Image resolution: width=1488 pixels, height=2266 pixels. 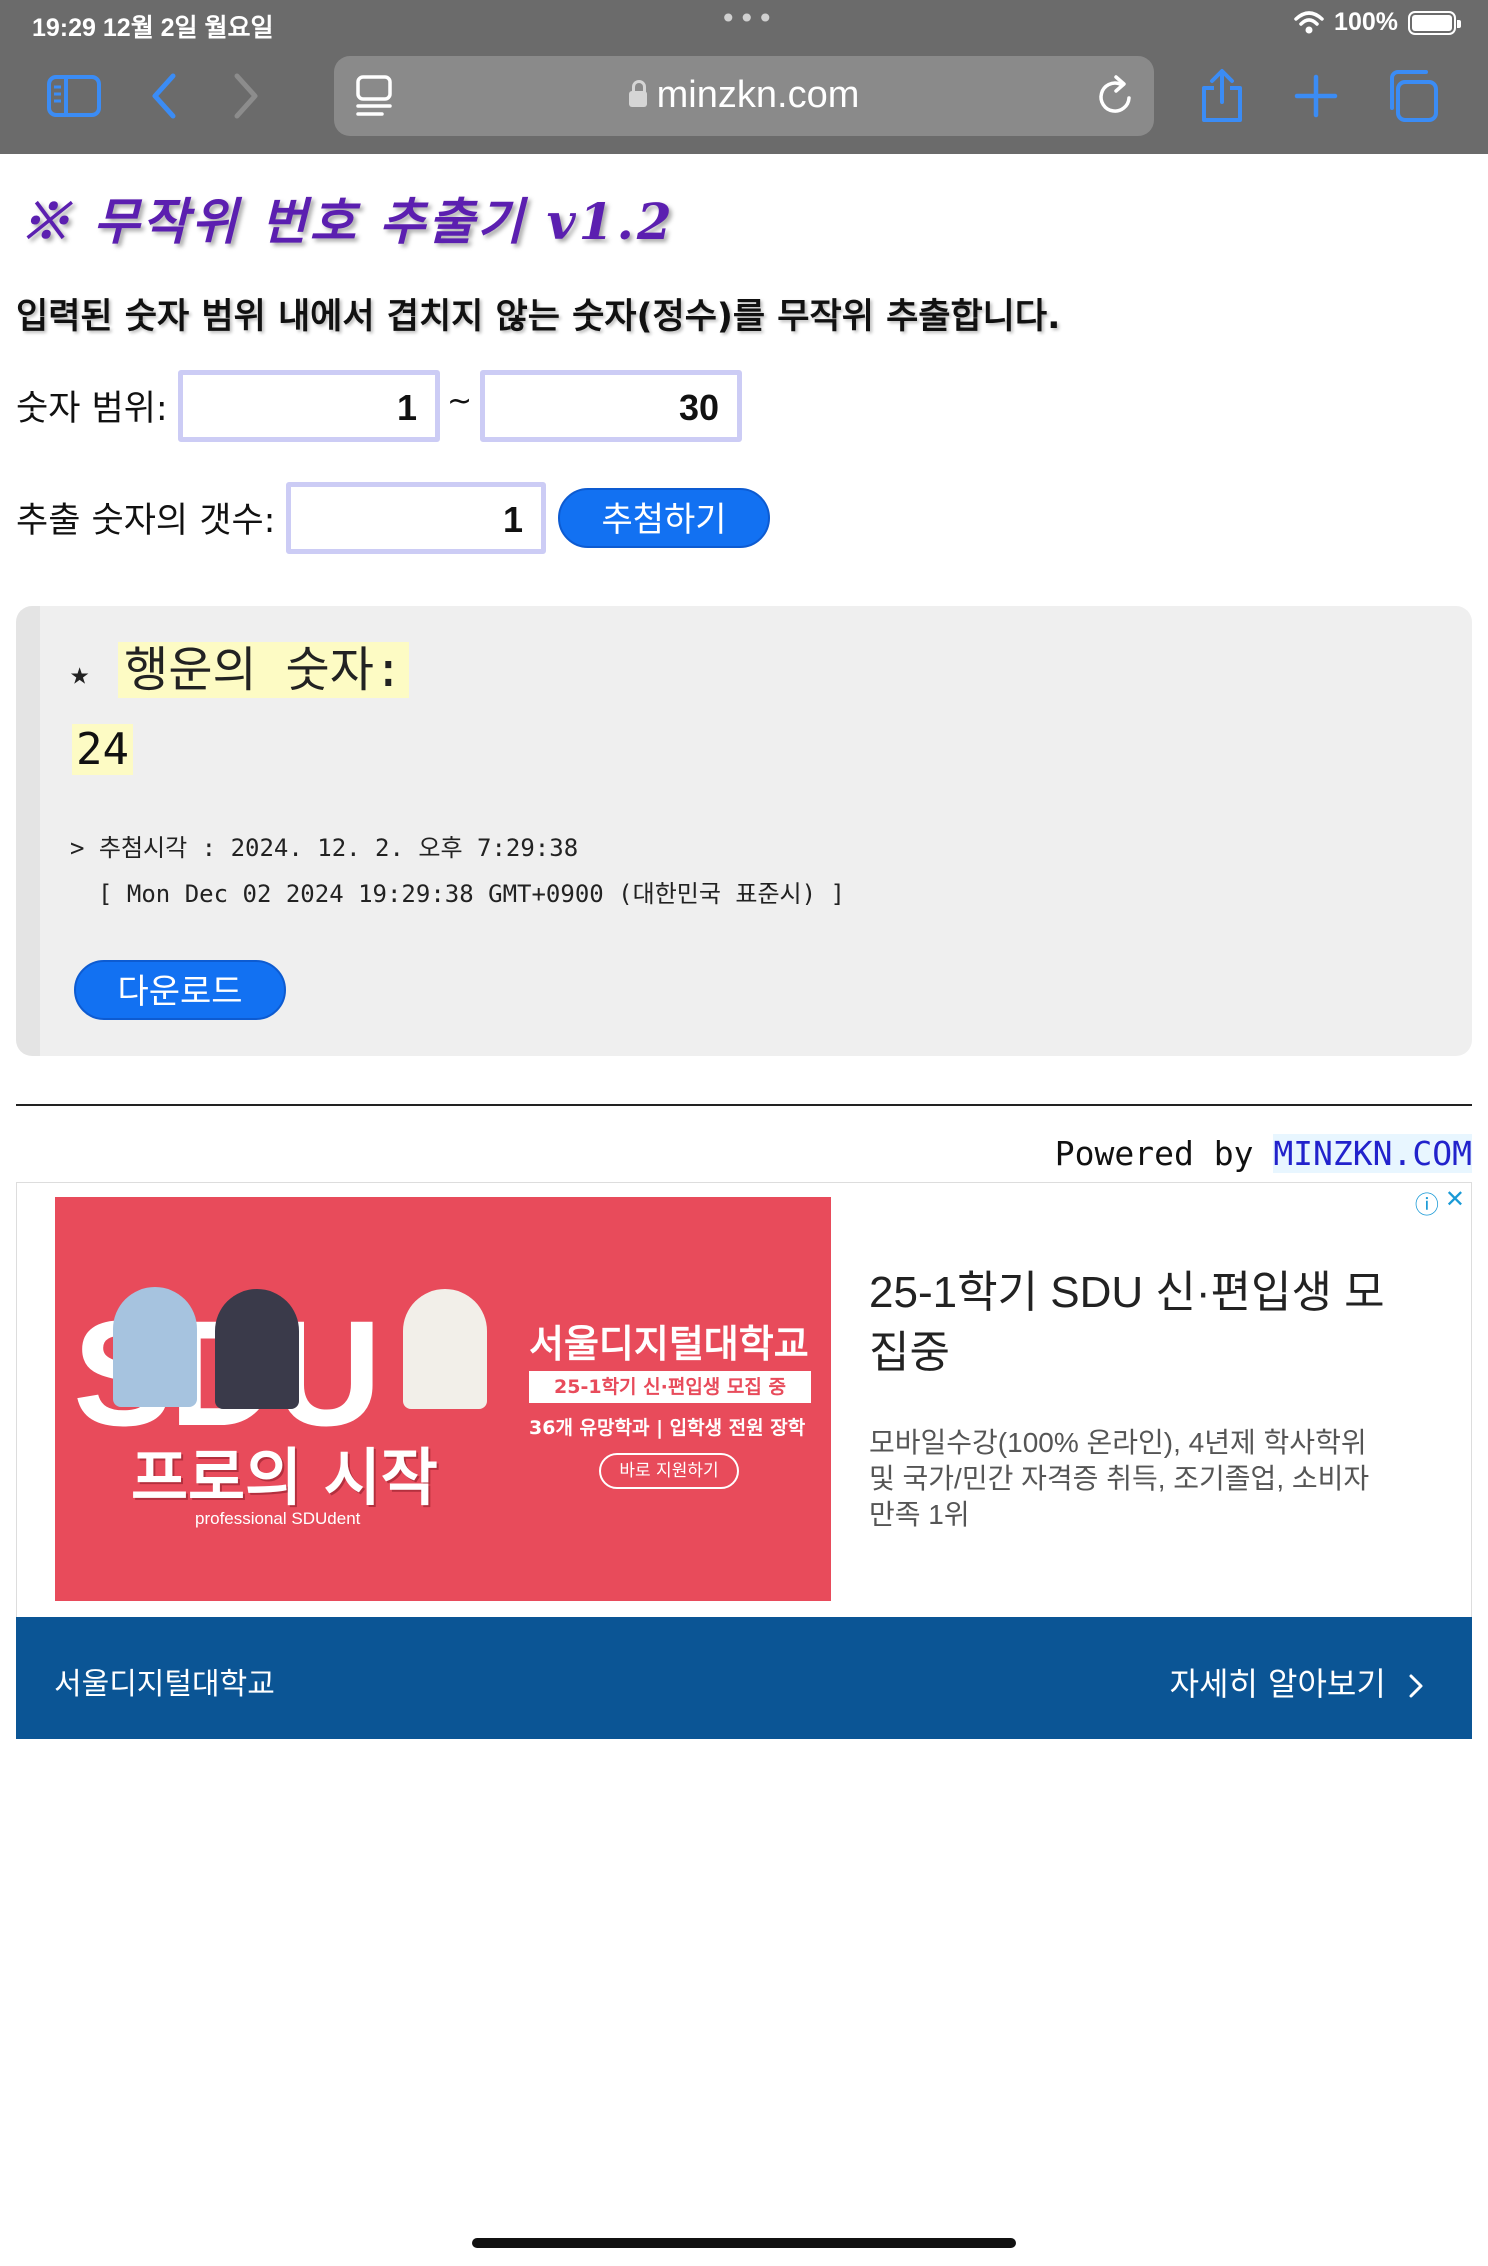 I want to click on ad-benefit-line: 36개 유망학과 | 입학생 전원 장학, so click(x=667, y=1428).